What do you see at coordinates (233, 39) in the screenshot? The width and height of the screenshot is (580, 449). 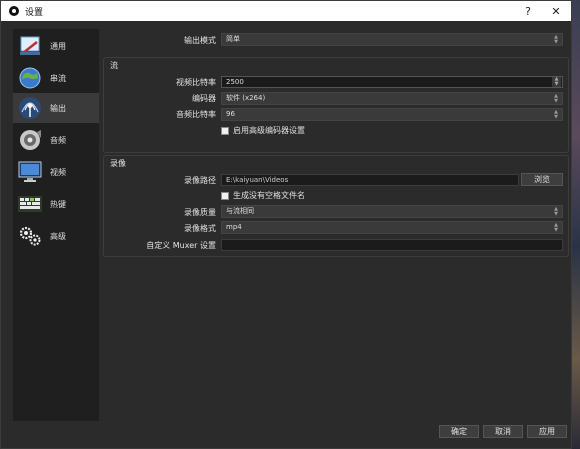 I see `output-mode-value: 简单` at bounding box center [233, 39].